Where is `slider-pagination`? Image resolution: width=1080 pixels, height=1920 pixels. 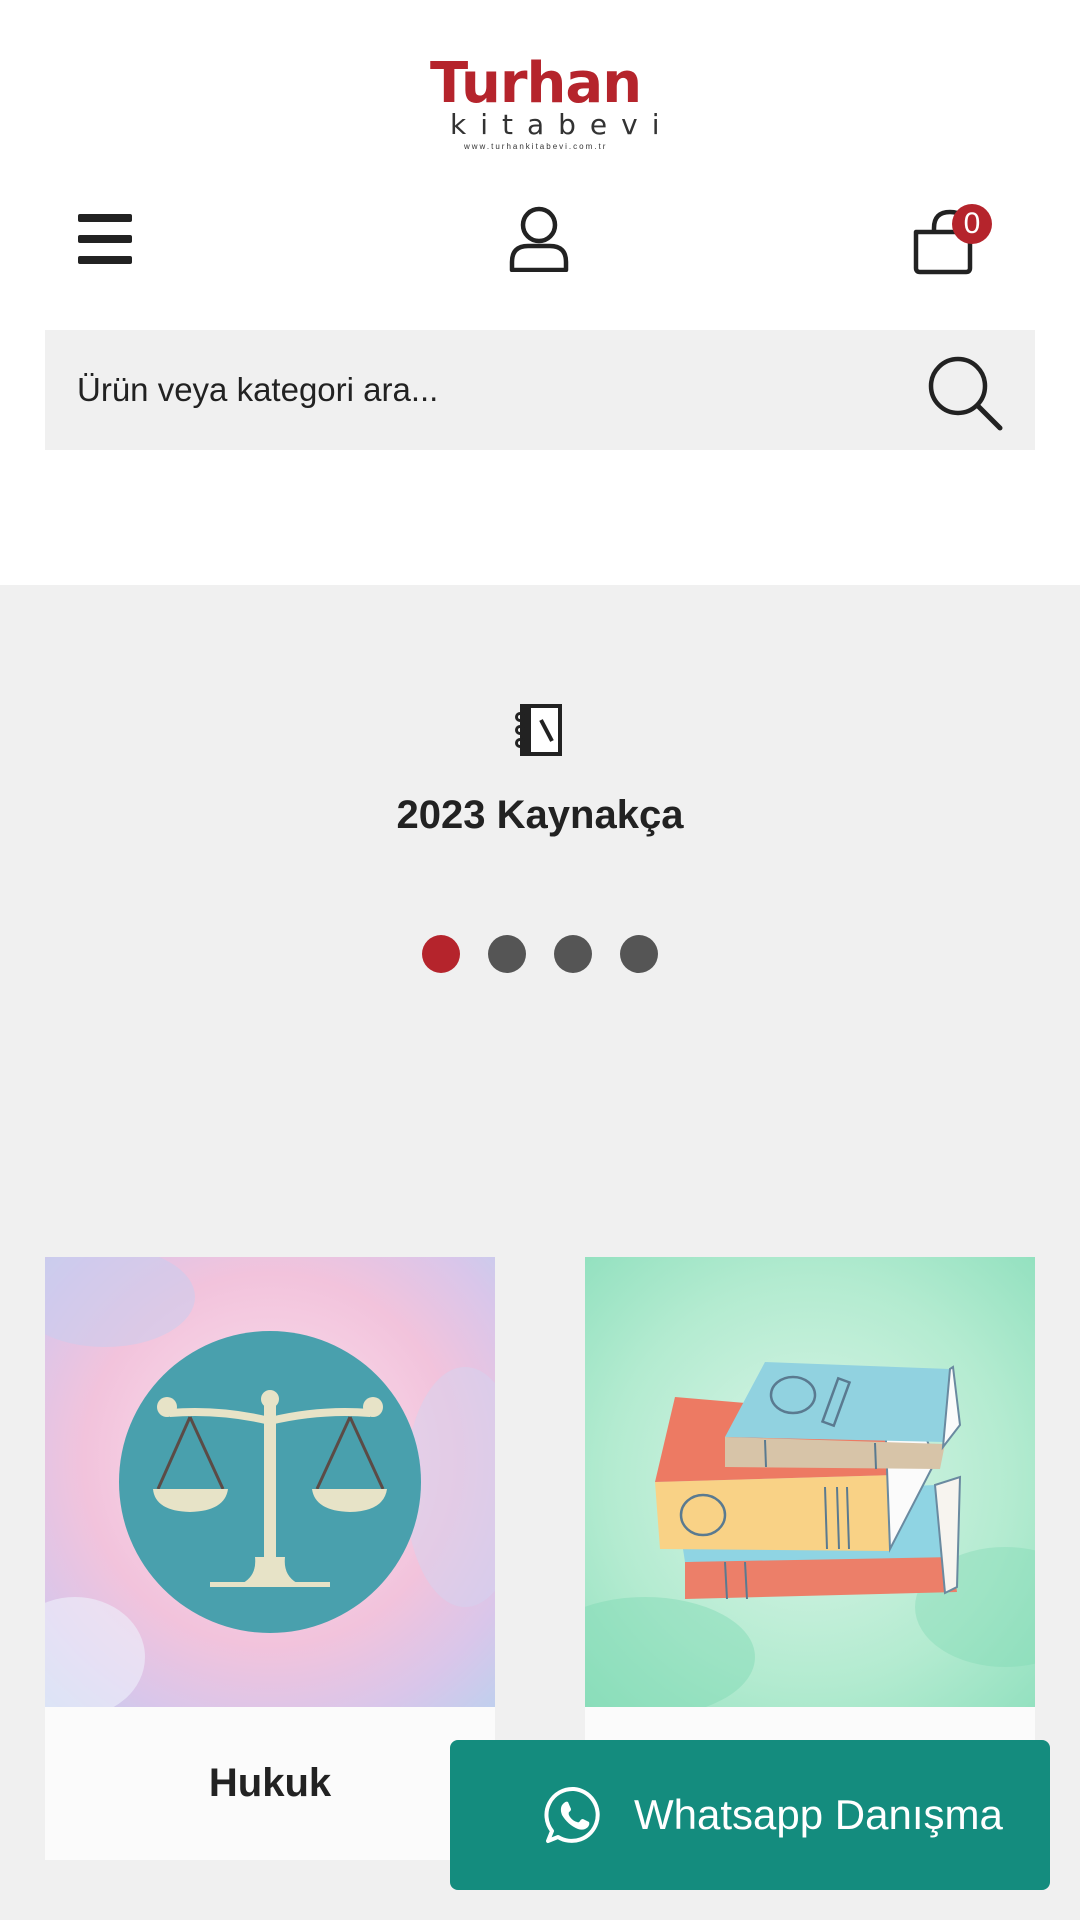 slider-pagination is located at coordinates (540, 954).